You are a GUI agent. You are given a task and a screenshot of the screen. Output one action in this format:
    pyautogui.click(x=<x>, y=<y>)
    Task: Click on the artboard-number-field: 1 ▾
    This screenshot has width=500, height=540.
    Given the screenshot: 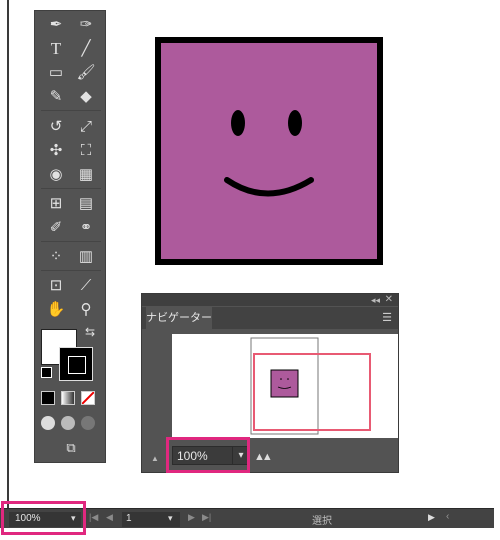 What is the action you would take?
    pyautogui.click(x=151, y=519)
    